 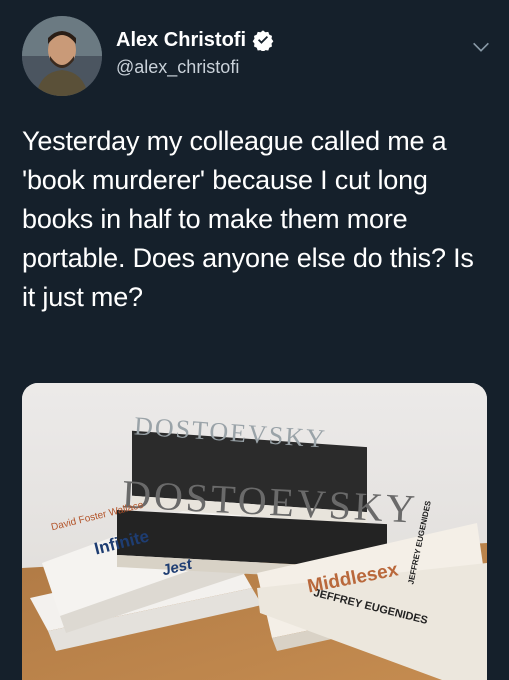 What do you see at coordinates (195, 53) in the screenshot?
I see `author-names: Alex Christofi @alex_christofi` at bounding box center [195, 53].